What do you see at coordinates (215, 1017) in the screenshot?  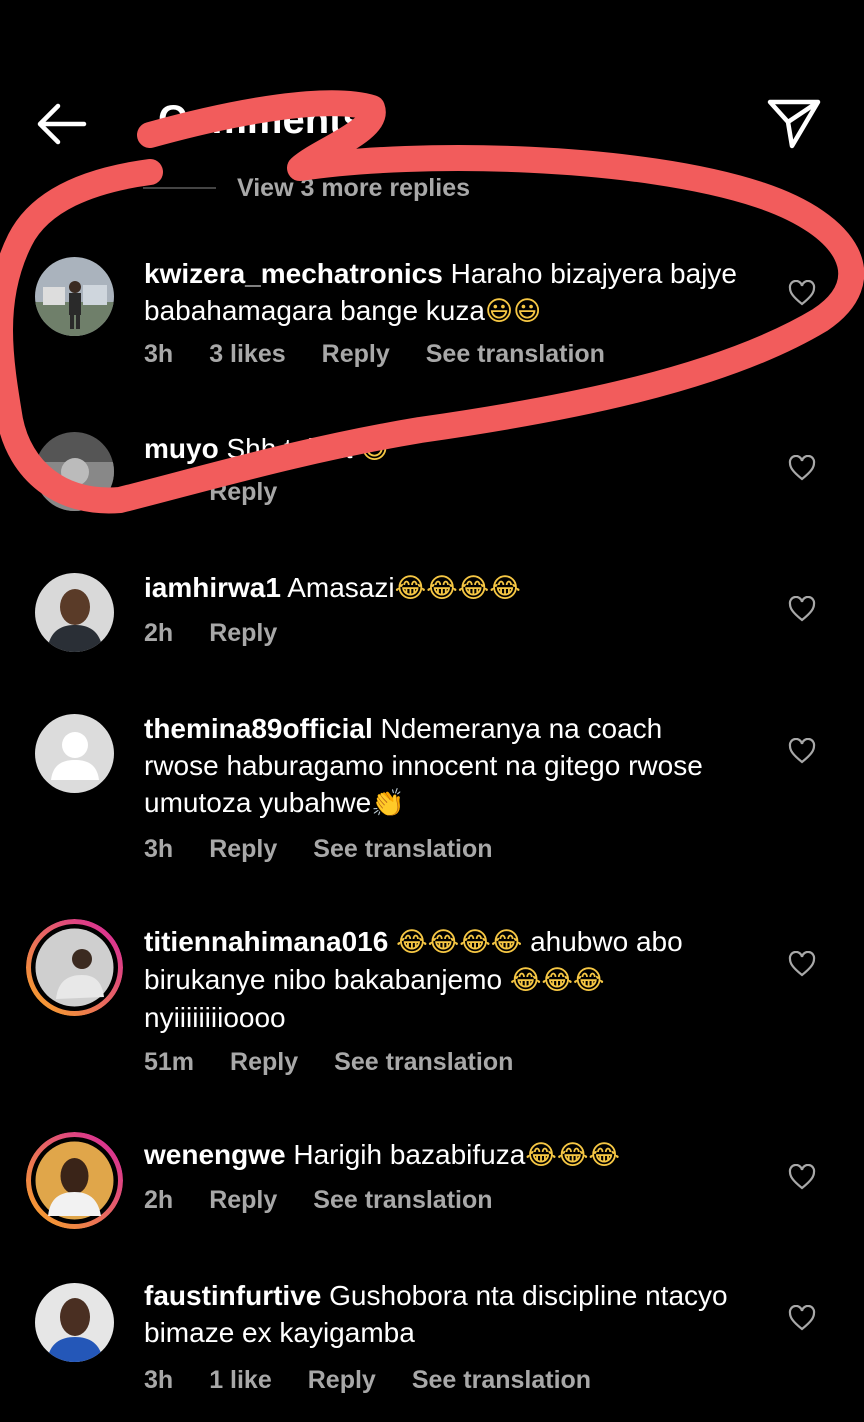 I see `comment-body: nyiiiiiiiioooo` at bounding box center [215, 1017].